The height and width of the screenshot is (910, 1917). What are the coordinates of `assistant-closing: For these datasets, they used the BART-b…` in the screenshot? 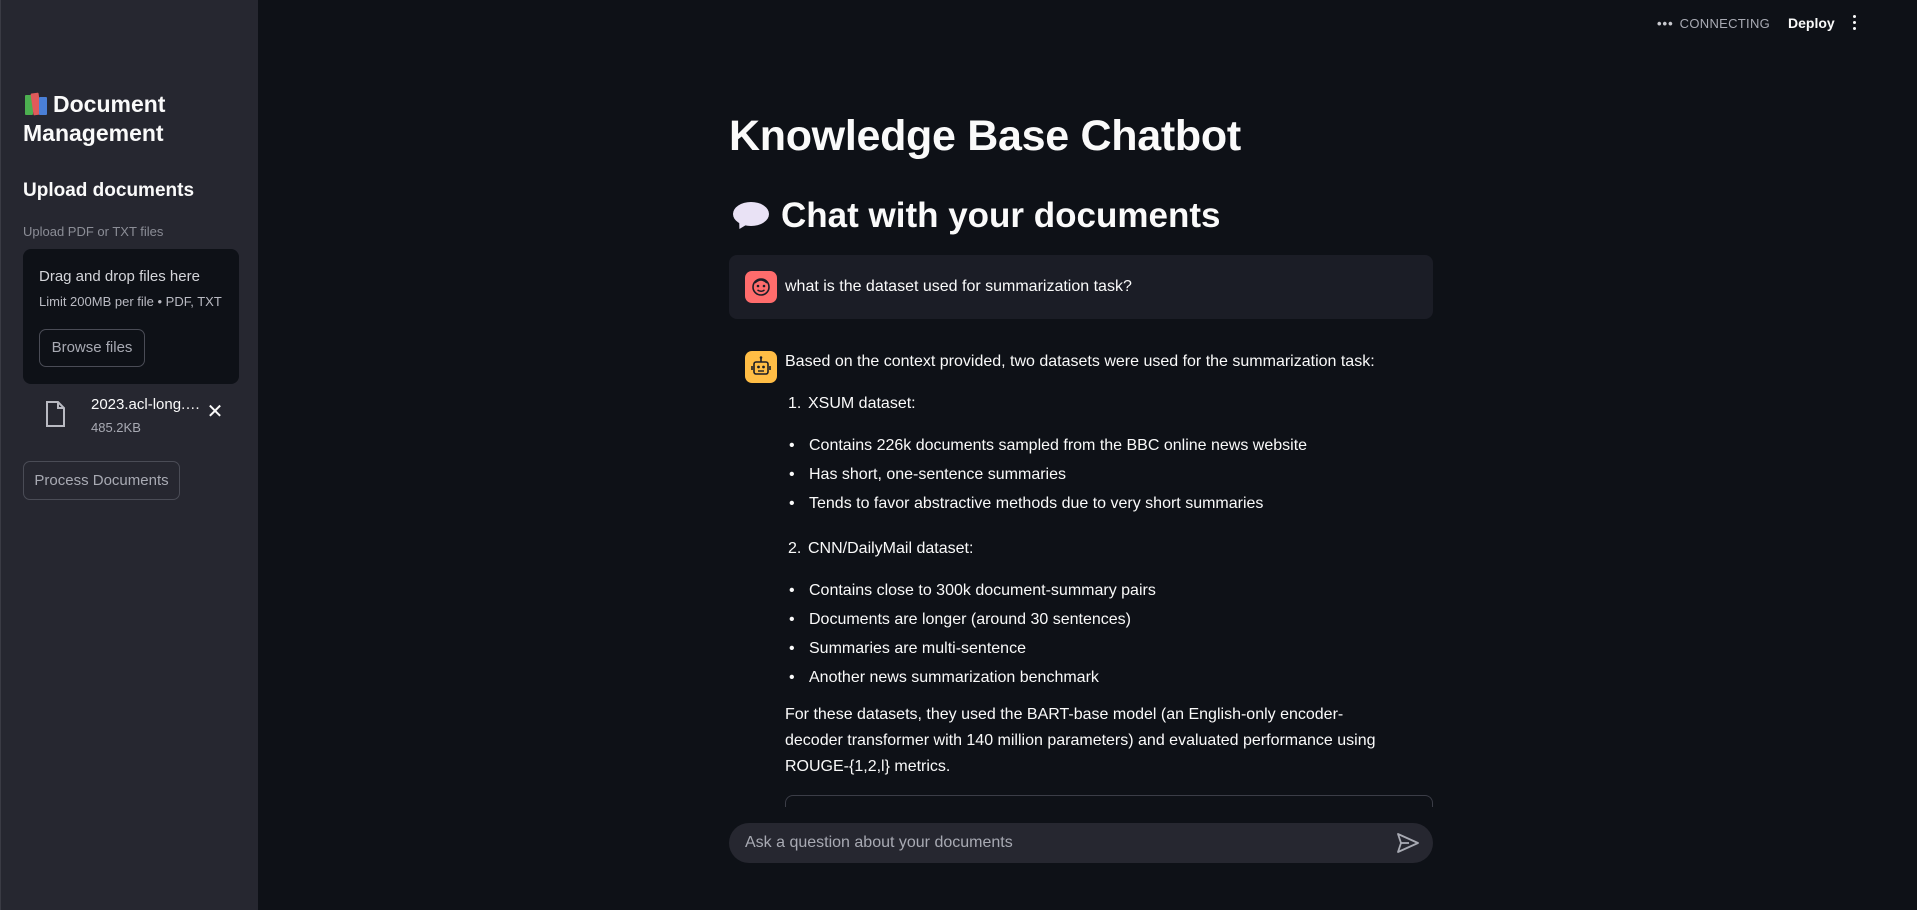 It's located at (1080, 740).